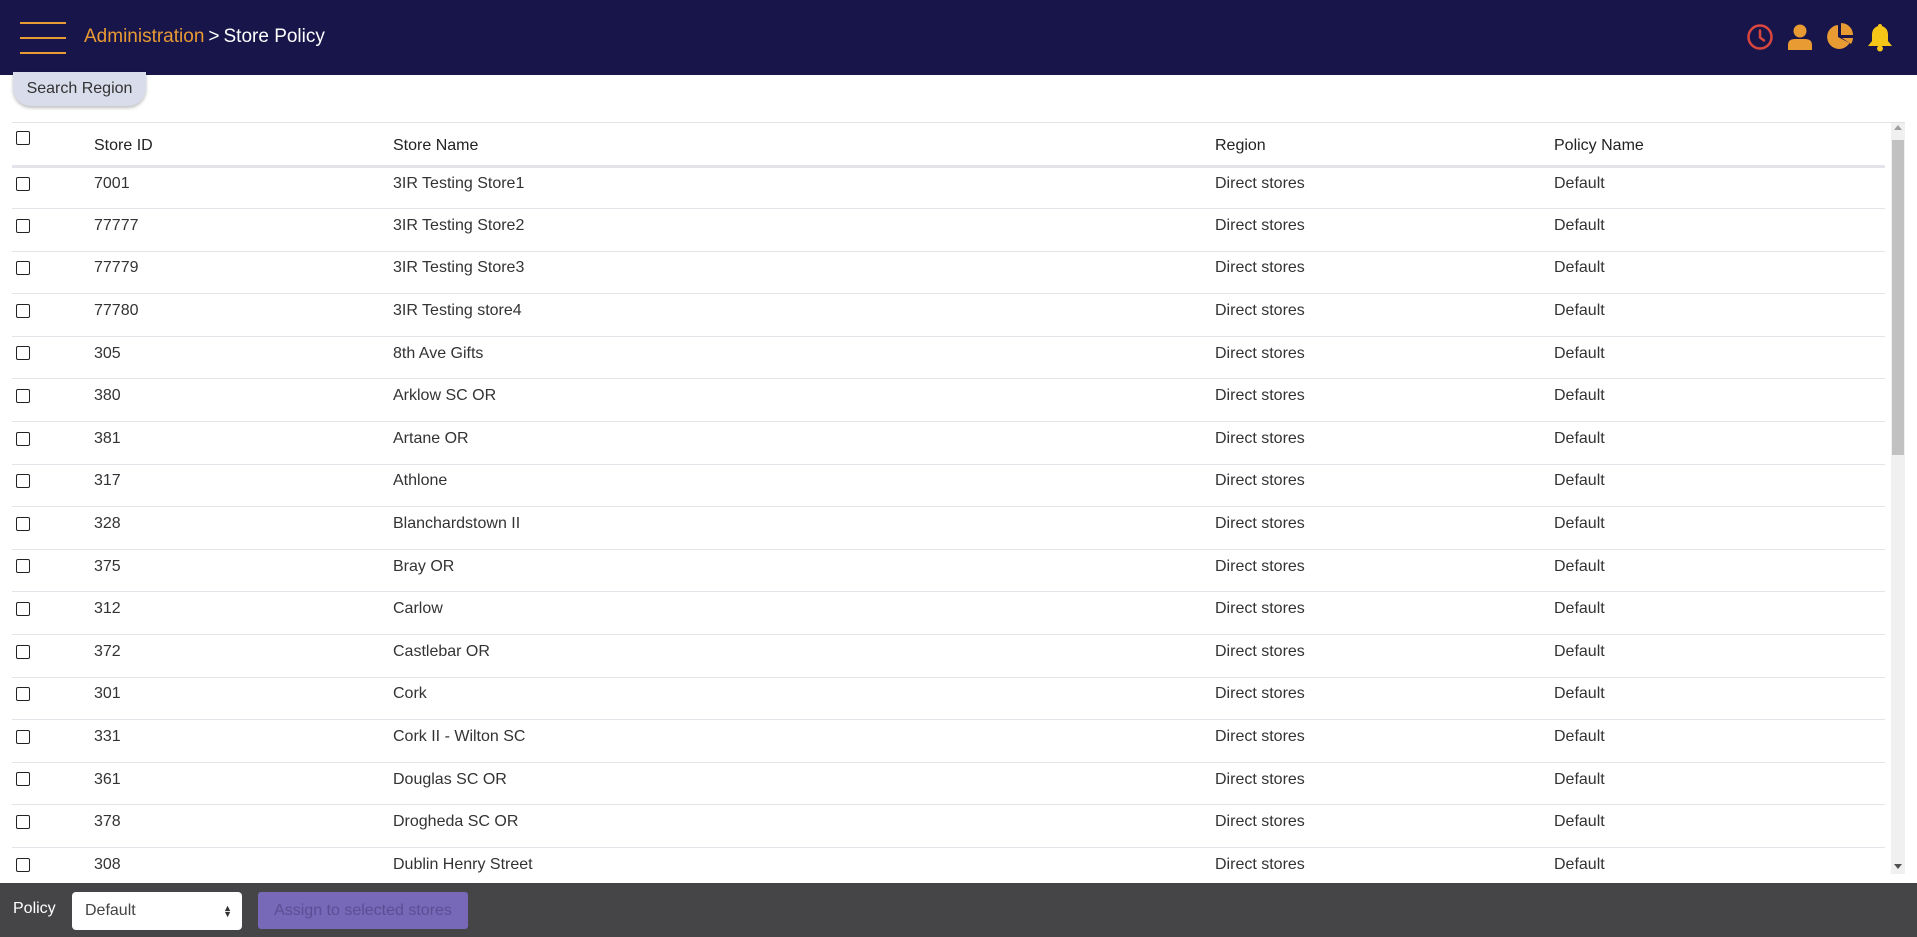  What do you see at coordinates (1898, 498) in the screenshot?
I see `vertical-scrollbar` at bounding box center [1898, 498].